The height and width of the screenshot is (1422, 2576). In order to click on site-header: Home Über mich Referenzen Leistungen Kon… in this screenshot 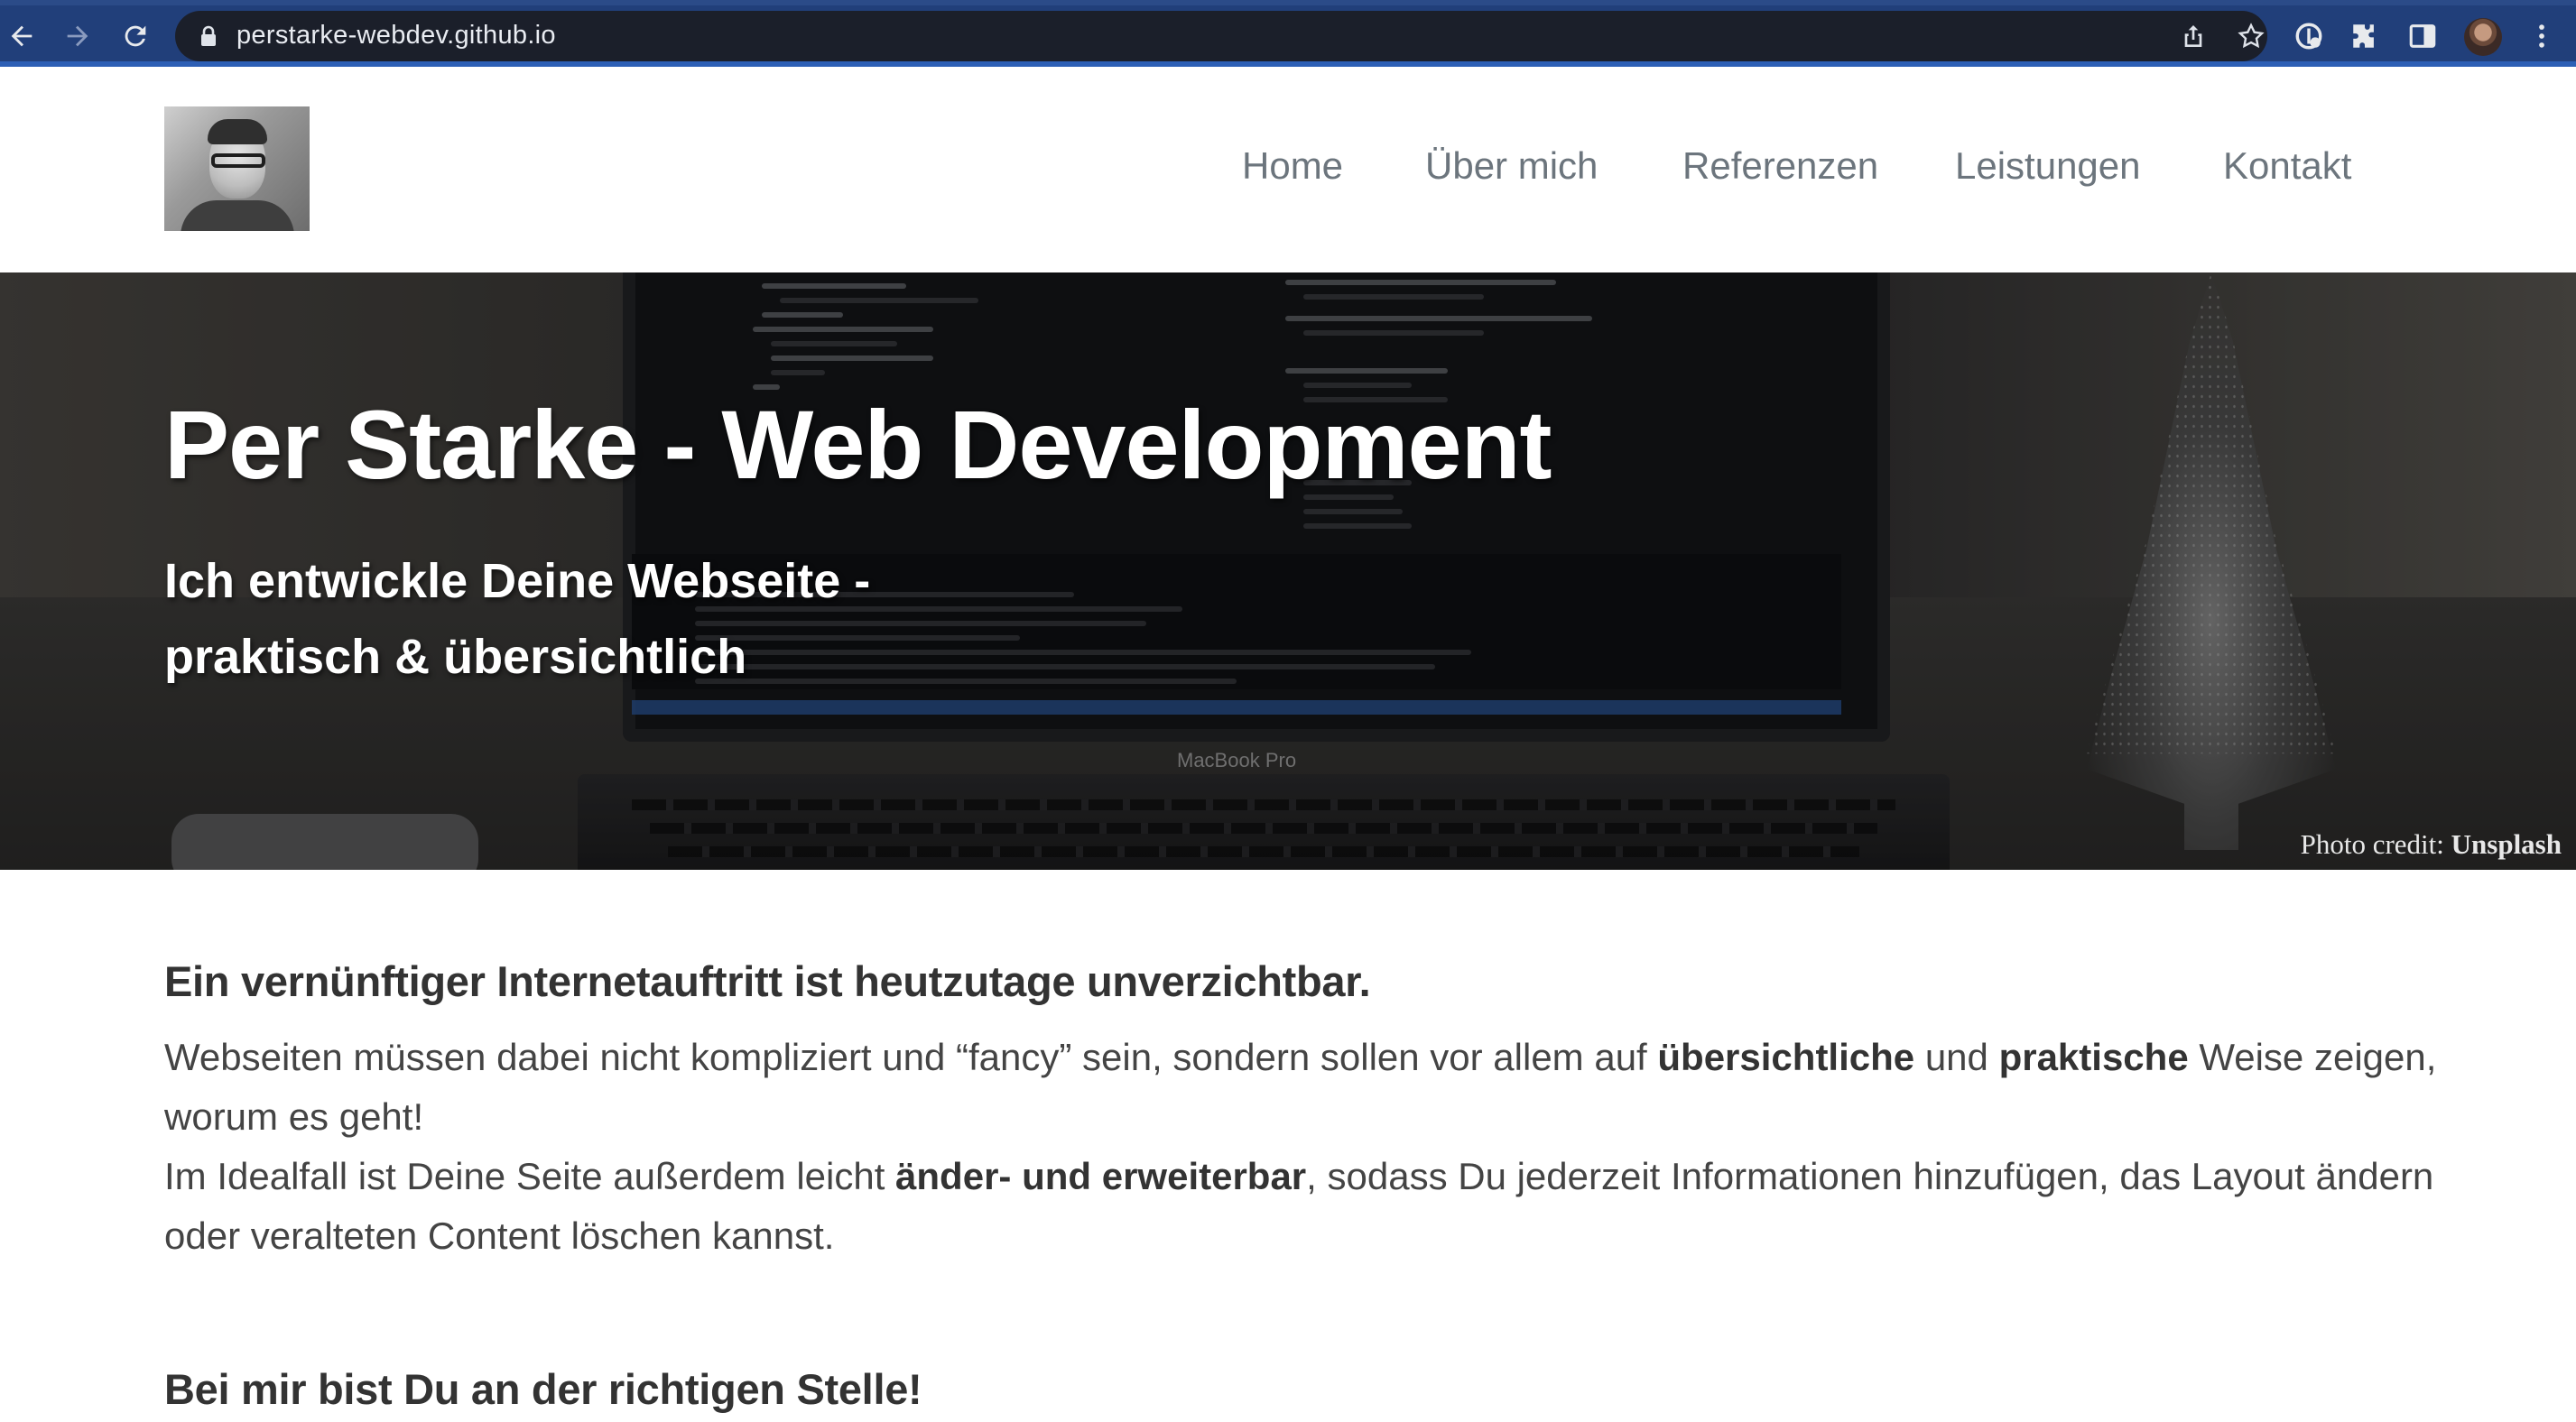, I will do `click(1288, 169)`.